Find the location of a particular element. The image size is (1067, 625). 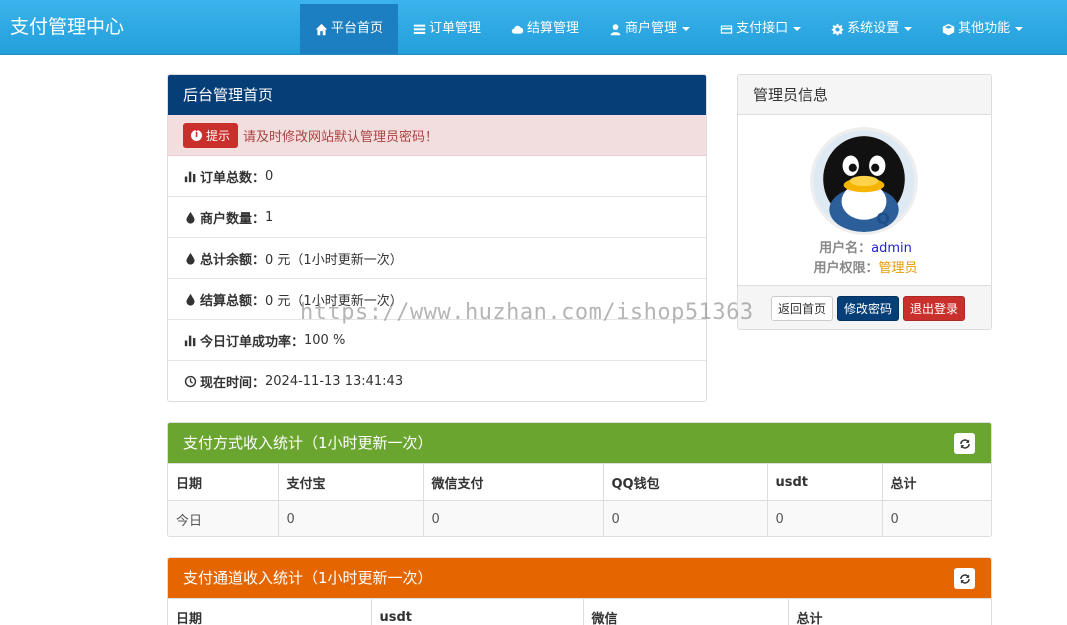

stat-label: 今日订单成功率： is located at coordinates (252, 342).